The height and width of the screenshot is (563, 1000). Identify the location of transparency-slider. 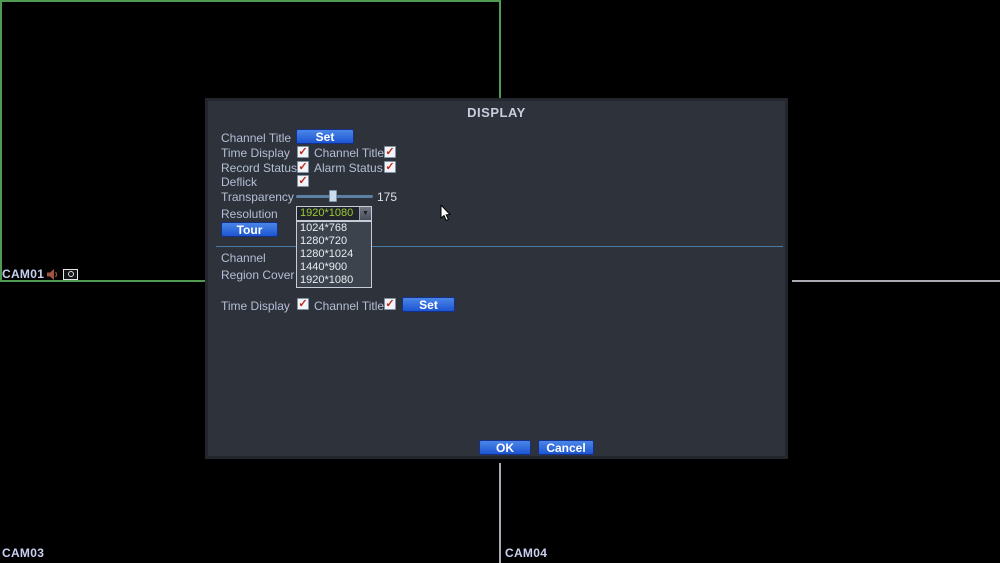
(334, 196).